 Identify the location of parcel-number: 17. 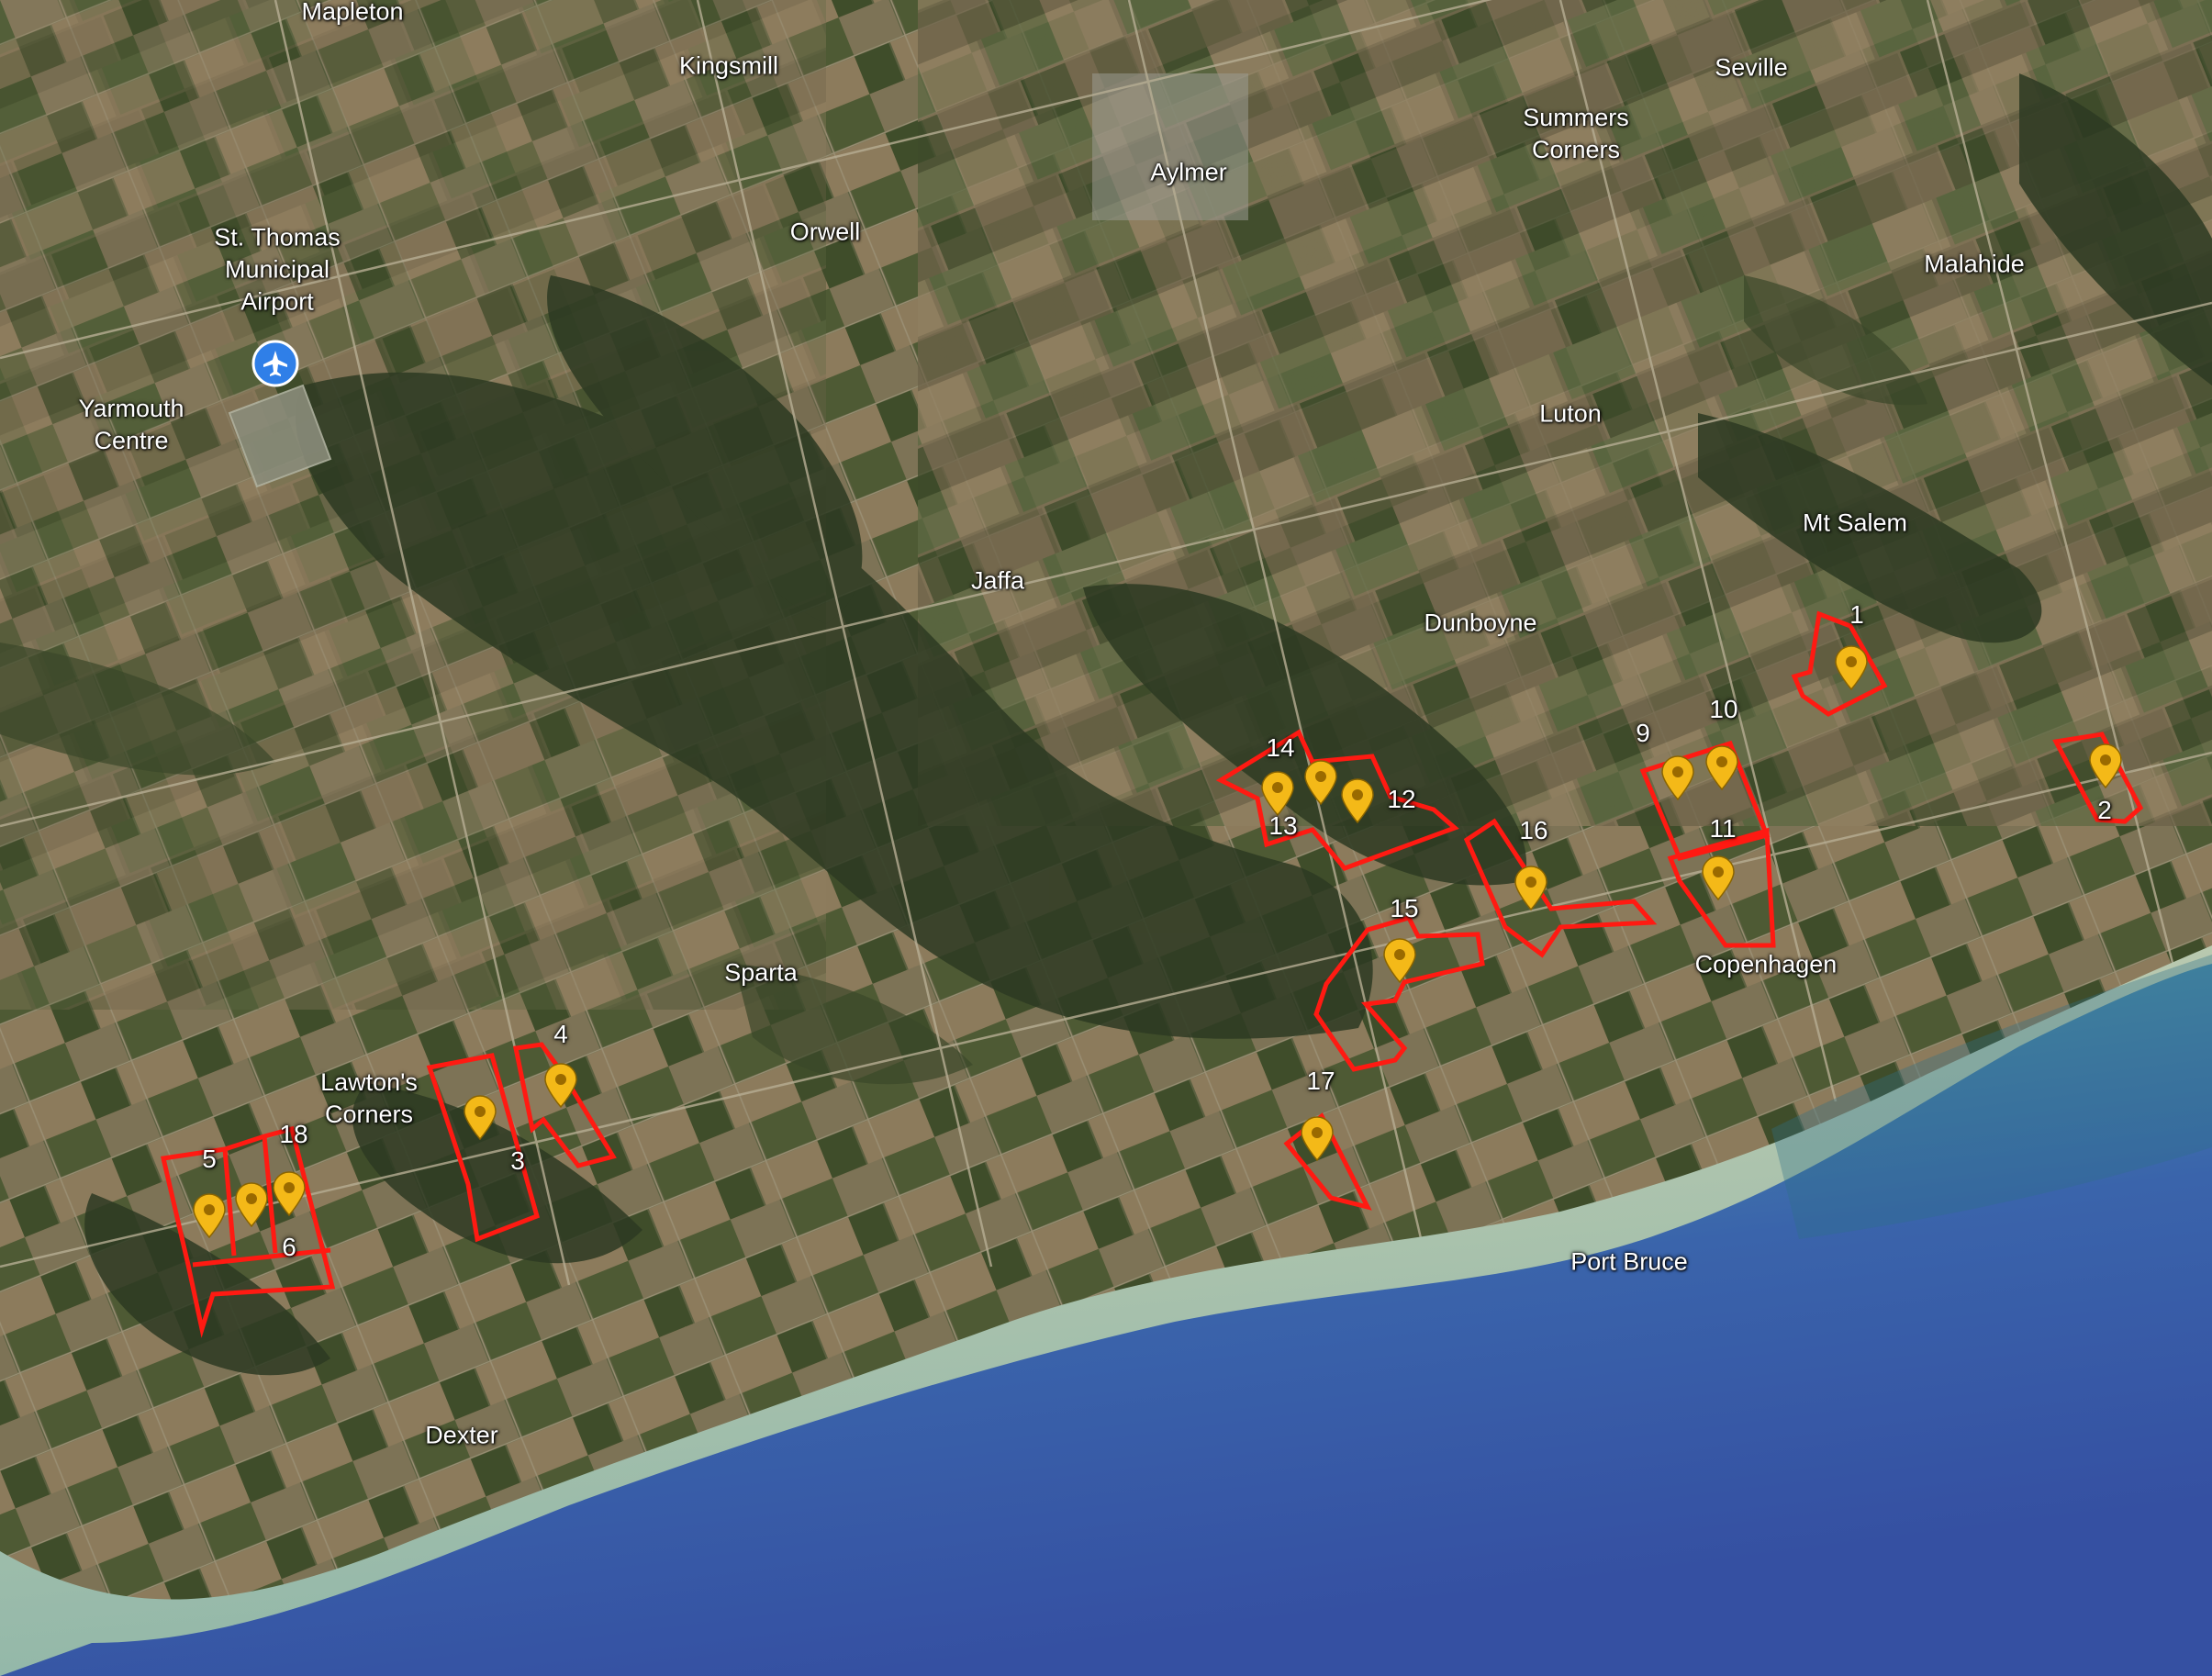
(1320, 1081).